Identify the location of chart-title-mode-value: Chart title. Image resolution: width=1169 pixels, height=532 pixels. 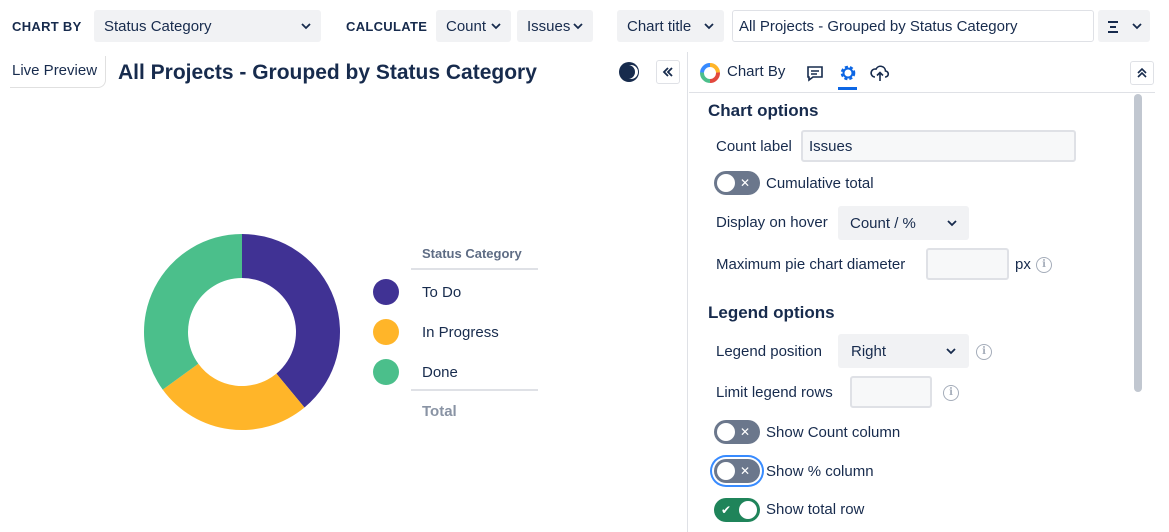
(659, 26).